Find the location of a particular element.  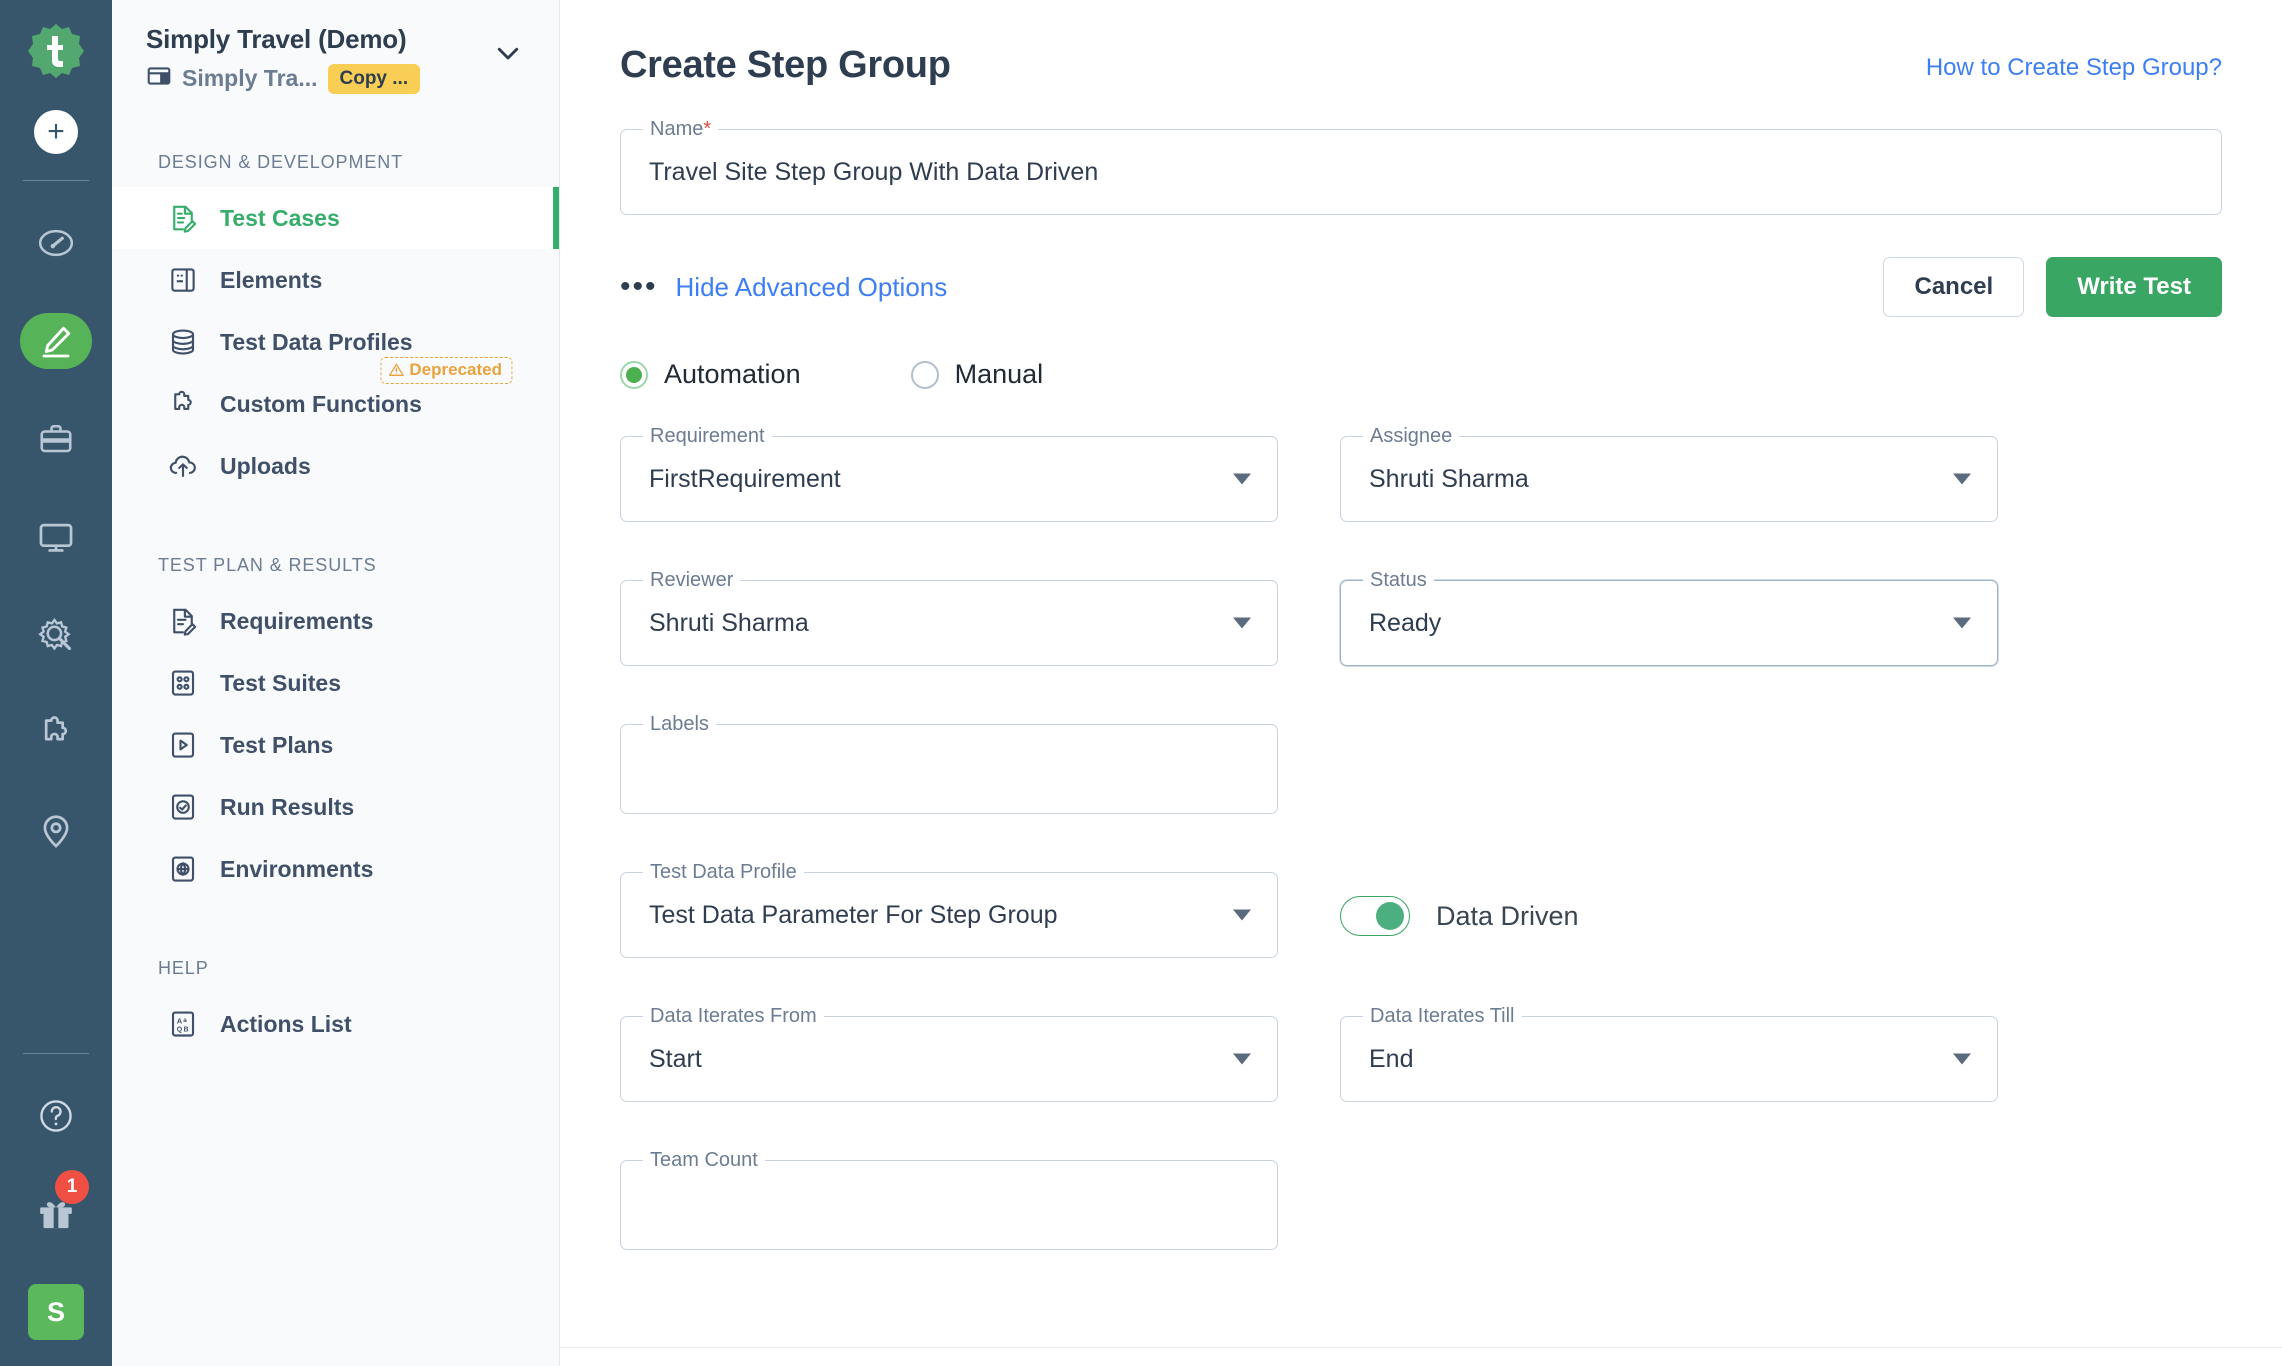

data-iterates-till-select: Data Iterates Till End is located at coordinates (1669, 1053).